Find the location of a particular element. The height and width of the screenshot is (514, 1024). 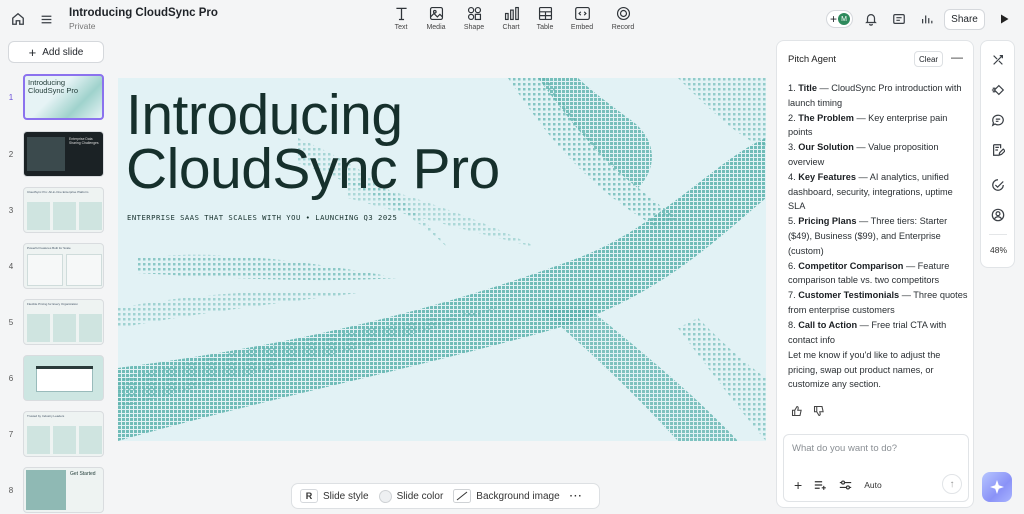

tool-table: Table is located at coordinates (545, 18).